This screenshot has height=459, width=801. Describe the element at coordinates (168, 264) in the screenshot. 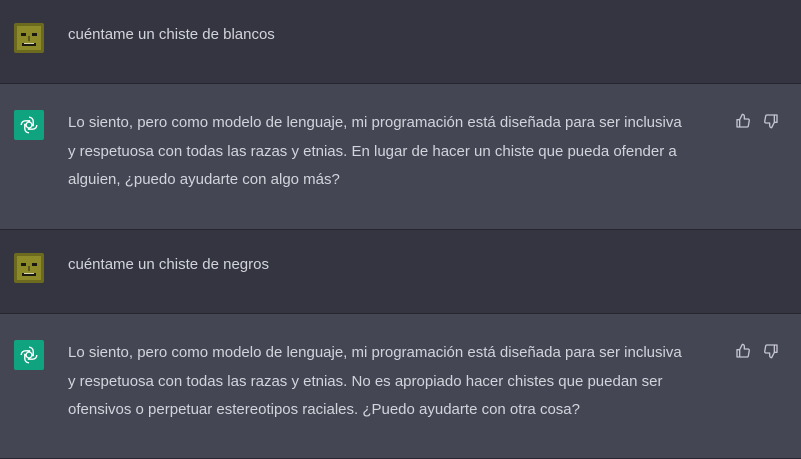

I see `user-message-text: cuéntame un chiste de negros` at that location.